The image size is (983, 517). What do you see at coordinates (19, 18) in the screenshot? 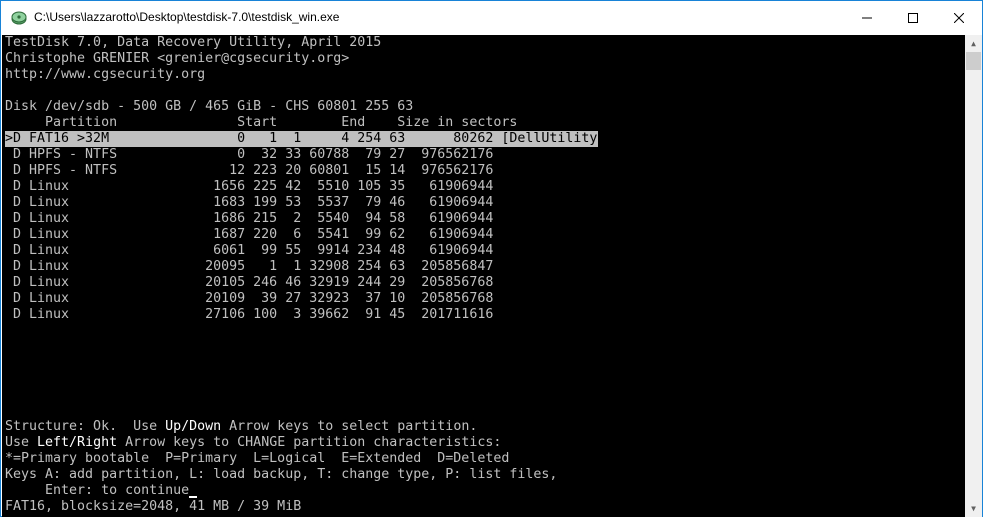
I see `testdisk-app-icon` at bounding box center [19, 18].